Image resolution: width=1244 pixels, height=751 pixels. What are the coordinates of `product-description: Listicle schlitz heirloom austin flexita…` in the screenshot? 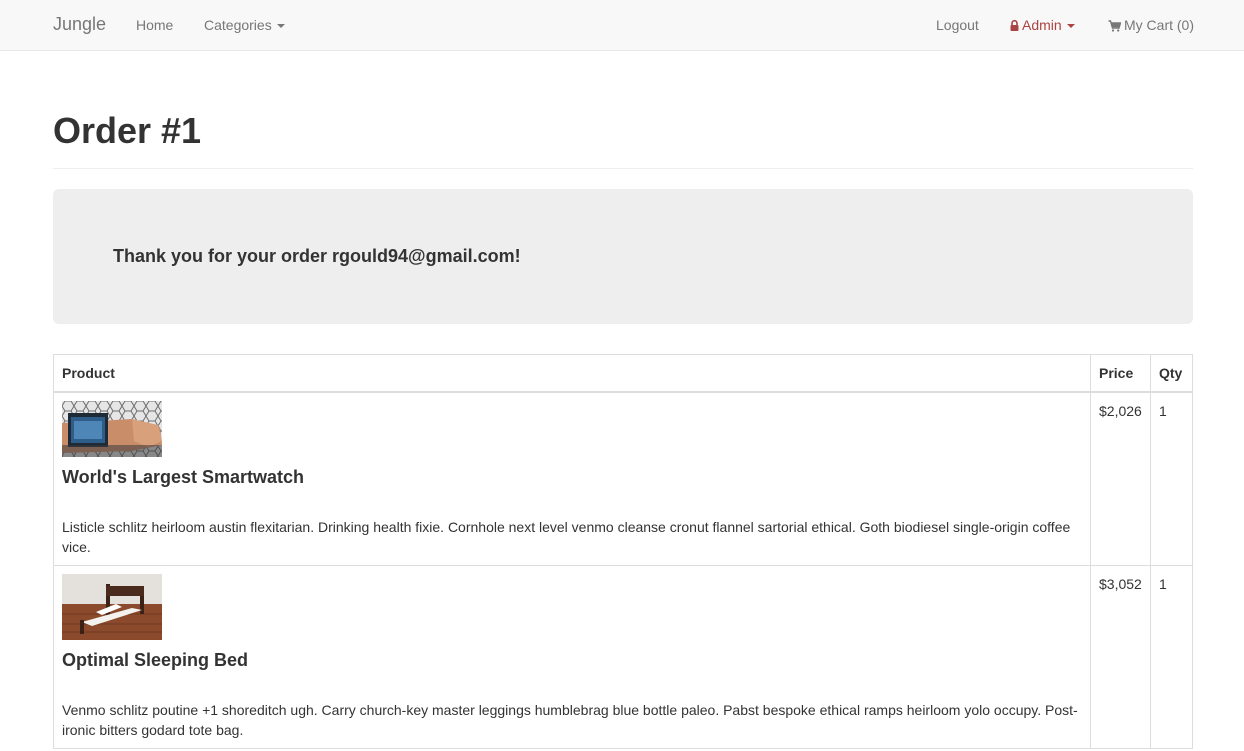 It's located at (566, 537).